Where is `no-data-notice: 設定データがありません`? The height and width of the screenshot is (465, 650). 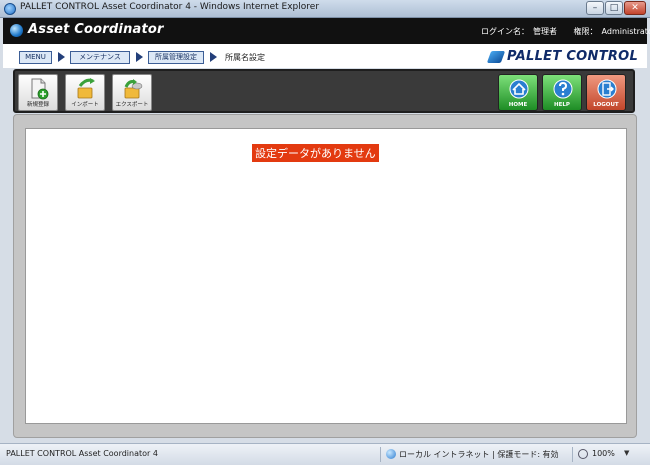 no-data-notice: 設定データがありません is located at coordinates (315, 153).